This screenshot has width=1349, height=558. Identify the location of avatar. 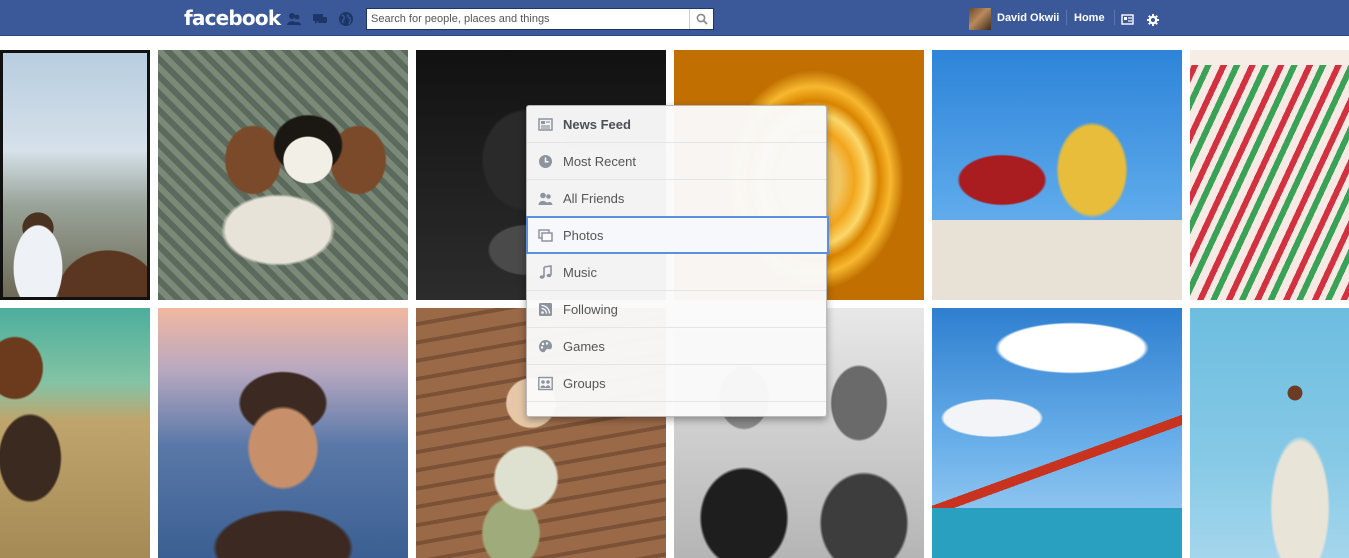
(980, 19).